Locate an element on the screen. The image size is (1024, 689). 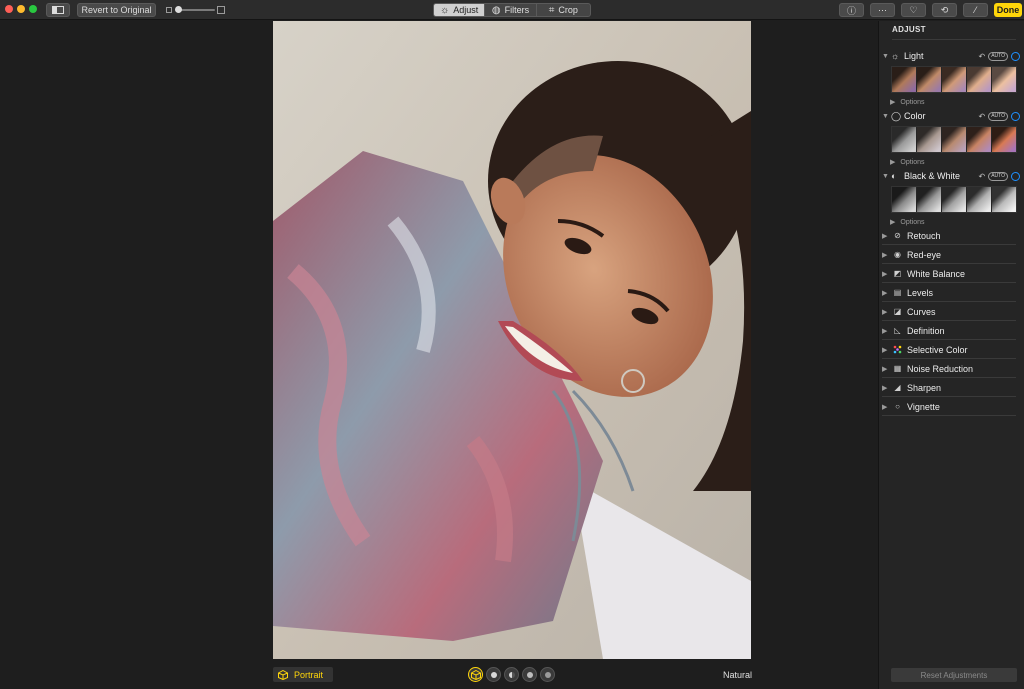
tool-retouch: ▶ ⊘ Retouch is located at coordinates (949, 236).